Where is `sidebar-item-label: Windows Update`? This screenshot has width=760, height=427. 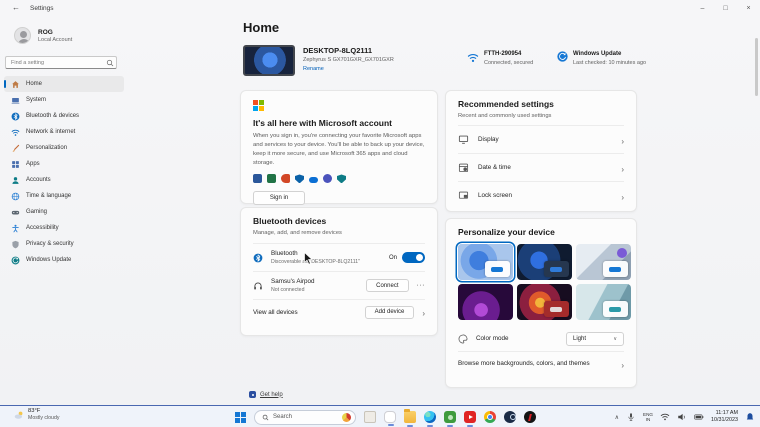
sidebar-item-label: Windows Update is located at coordinates (49, 260).